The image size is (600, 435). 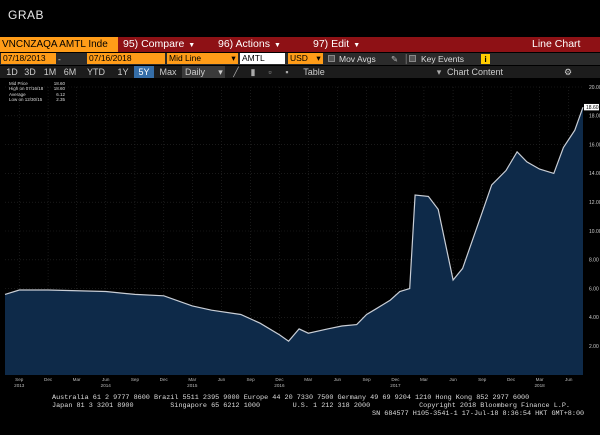 I want to click on x-year-label: 2016, so click(x=279, y=385).